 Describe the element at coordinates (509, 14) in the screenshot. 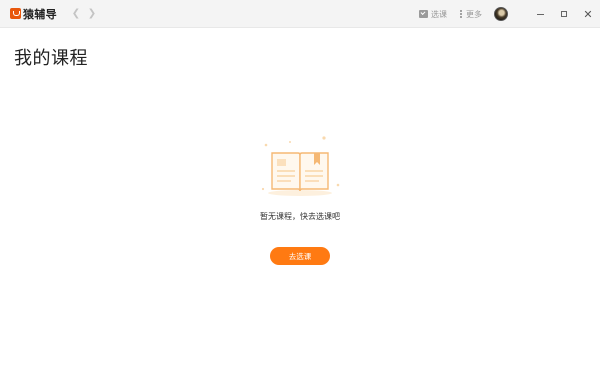

I see `titlebar-tools: 选课 更多 ✕` at that location.